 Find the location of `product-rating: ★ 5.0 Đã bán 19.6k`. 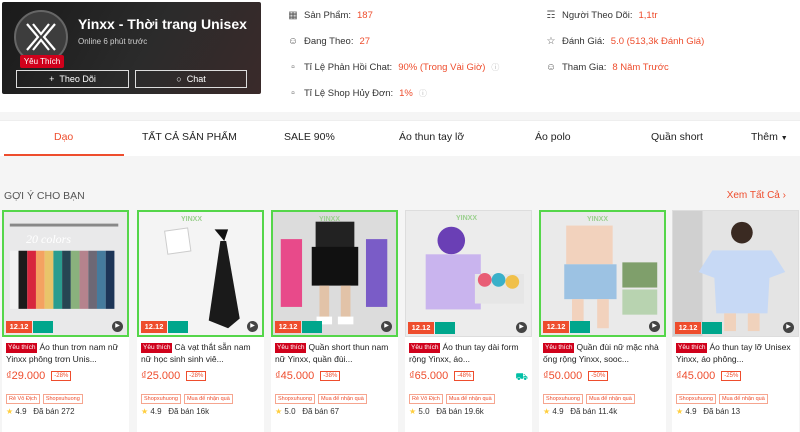

product-rating: ★ 5.0 Đã bán 19.6k is located at coordinates (446, 411).